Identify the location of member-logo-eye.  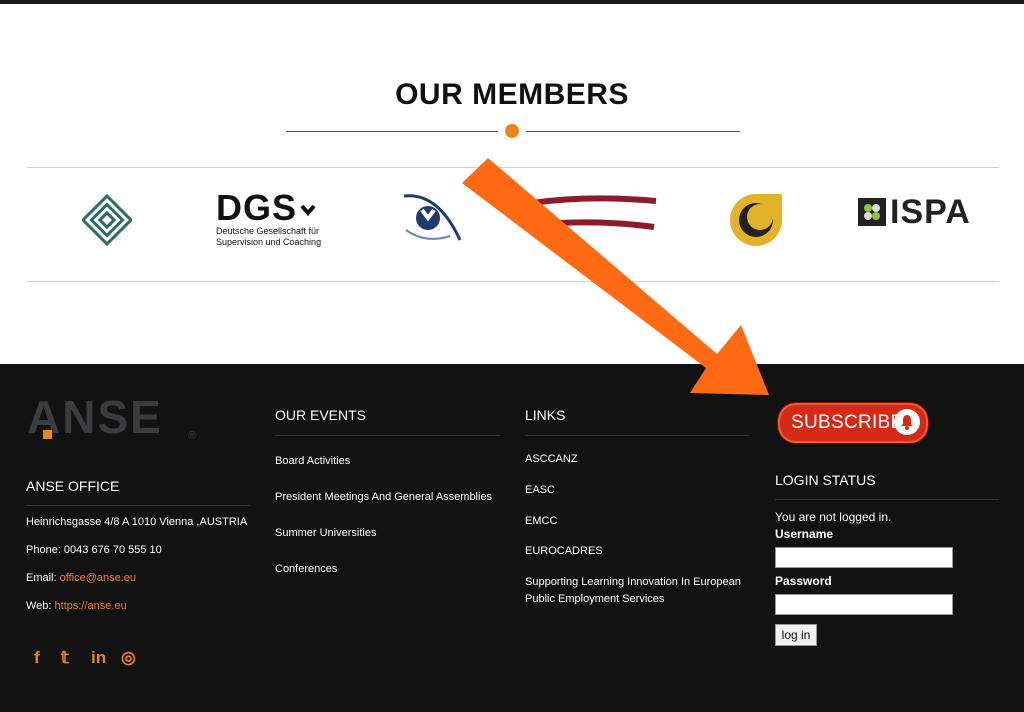
(433, 218).